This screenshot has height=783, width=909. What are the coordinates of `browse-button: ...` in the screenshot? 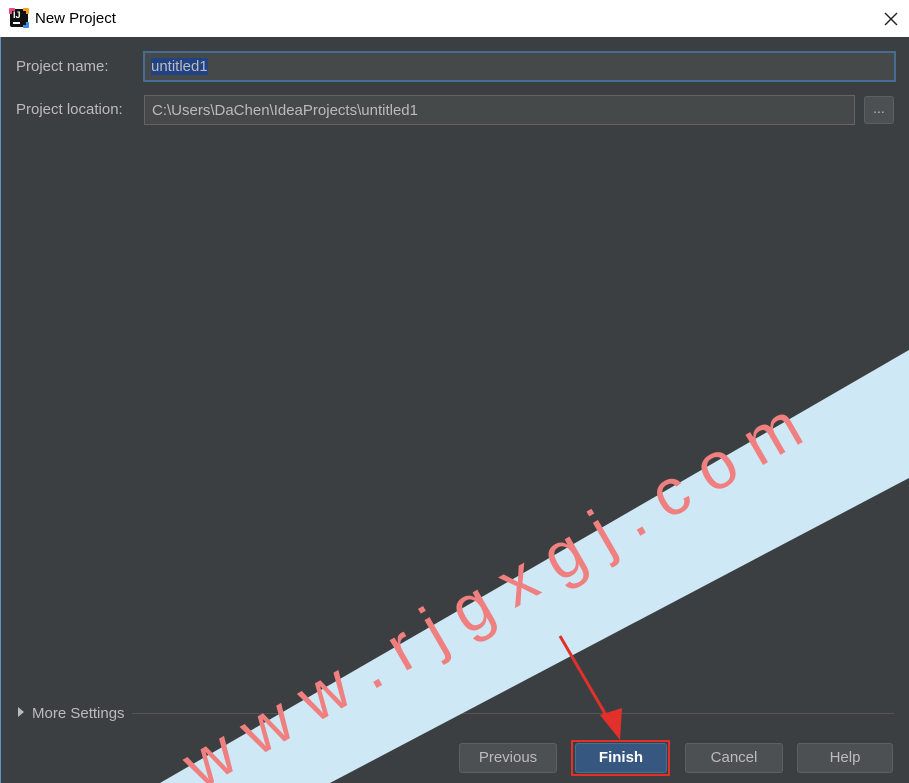 It's located at (879, 110).